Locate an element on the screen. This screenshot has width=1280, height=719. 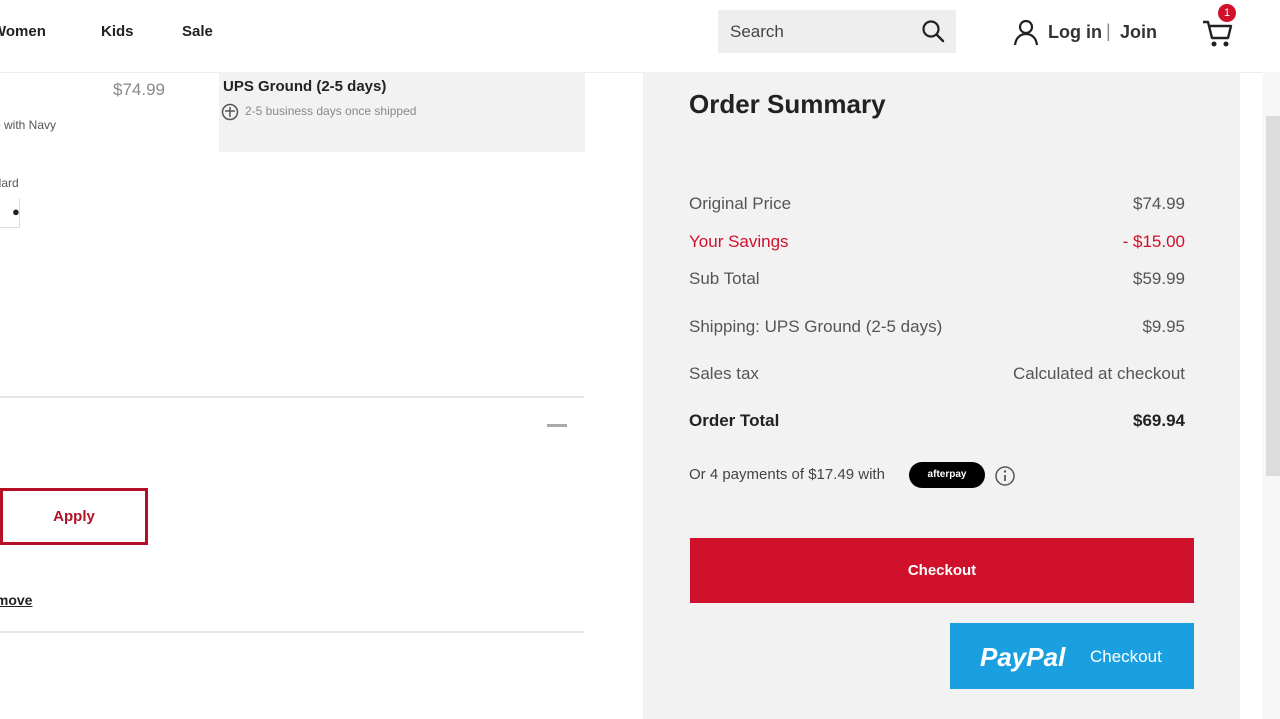
search-icon is located at coordinates (933, 31).